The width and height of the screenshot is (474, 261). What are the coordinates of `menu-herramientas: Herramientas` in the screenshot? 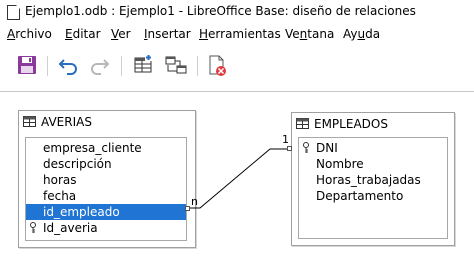 It's located at (240, 34).